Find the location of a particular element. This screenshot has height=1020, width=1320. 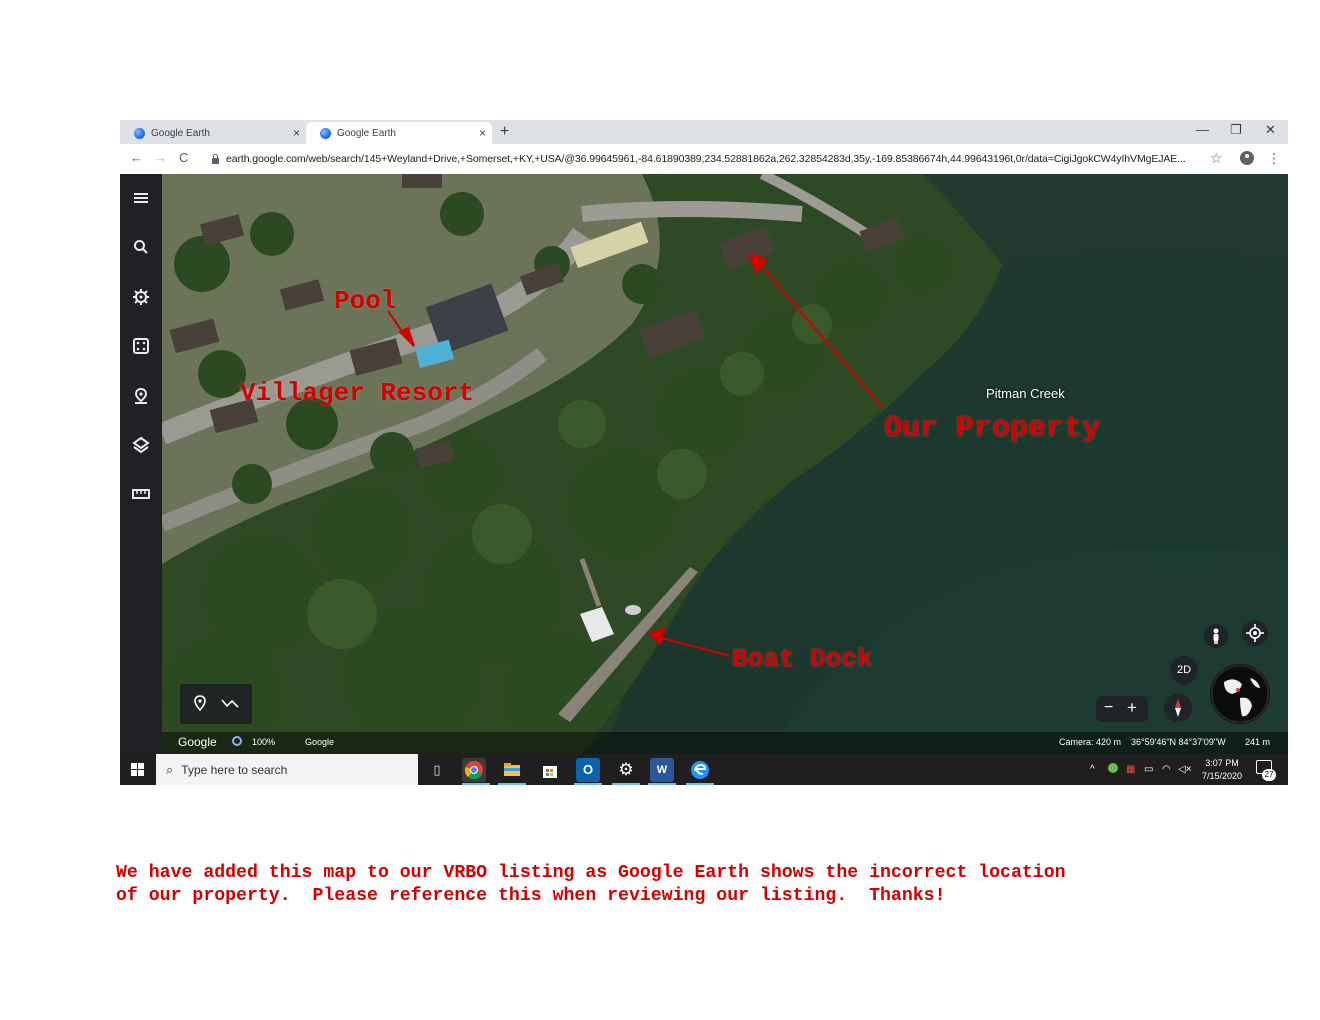

my-location-icon is located at coordinates (1255, 633).